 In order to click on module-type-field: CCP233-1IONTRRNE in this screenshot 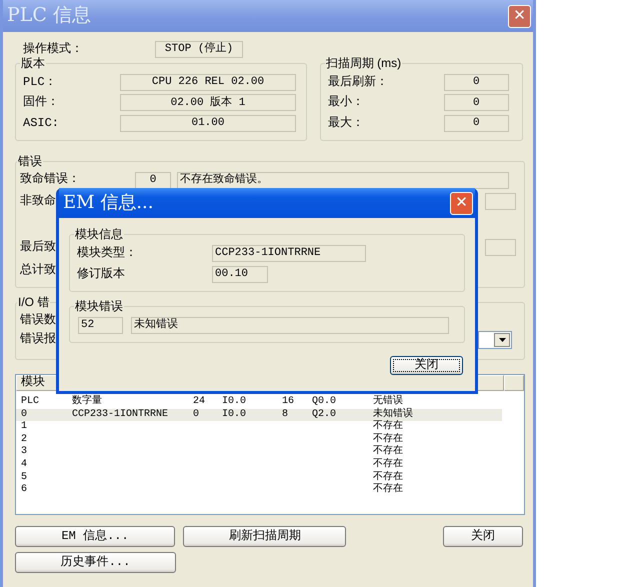, I will do `click(289, 253)`.